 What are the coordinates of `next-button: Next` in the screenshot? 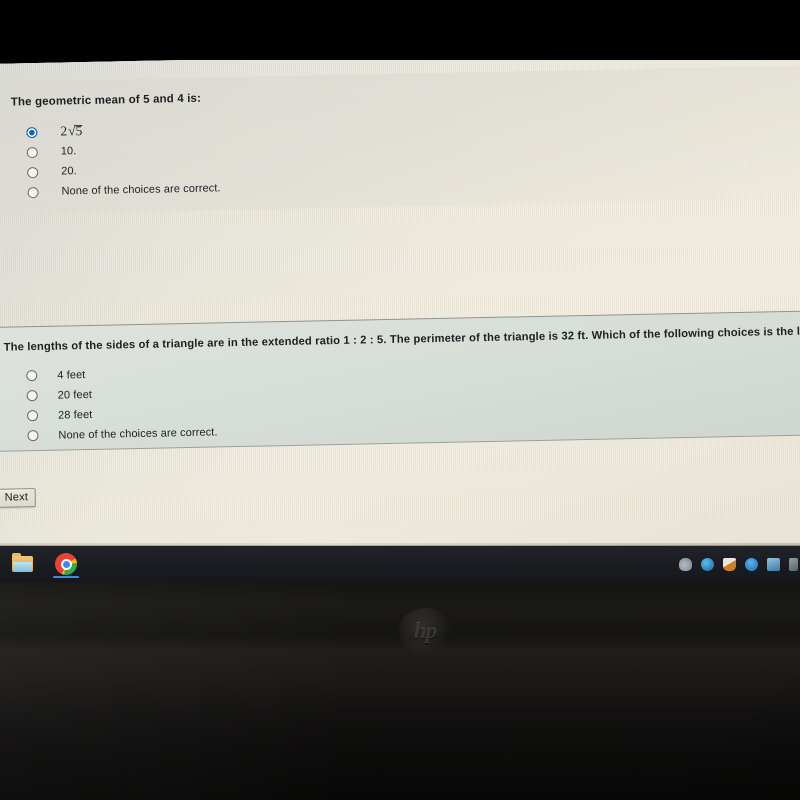 It's located at (18, 498).